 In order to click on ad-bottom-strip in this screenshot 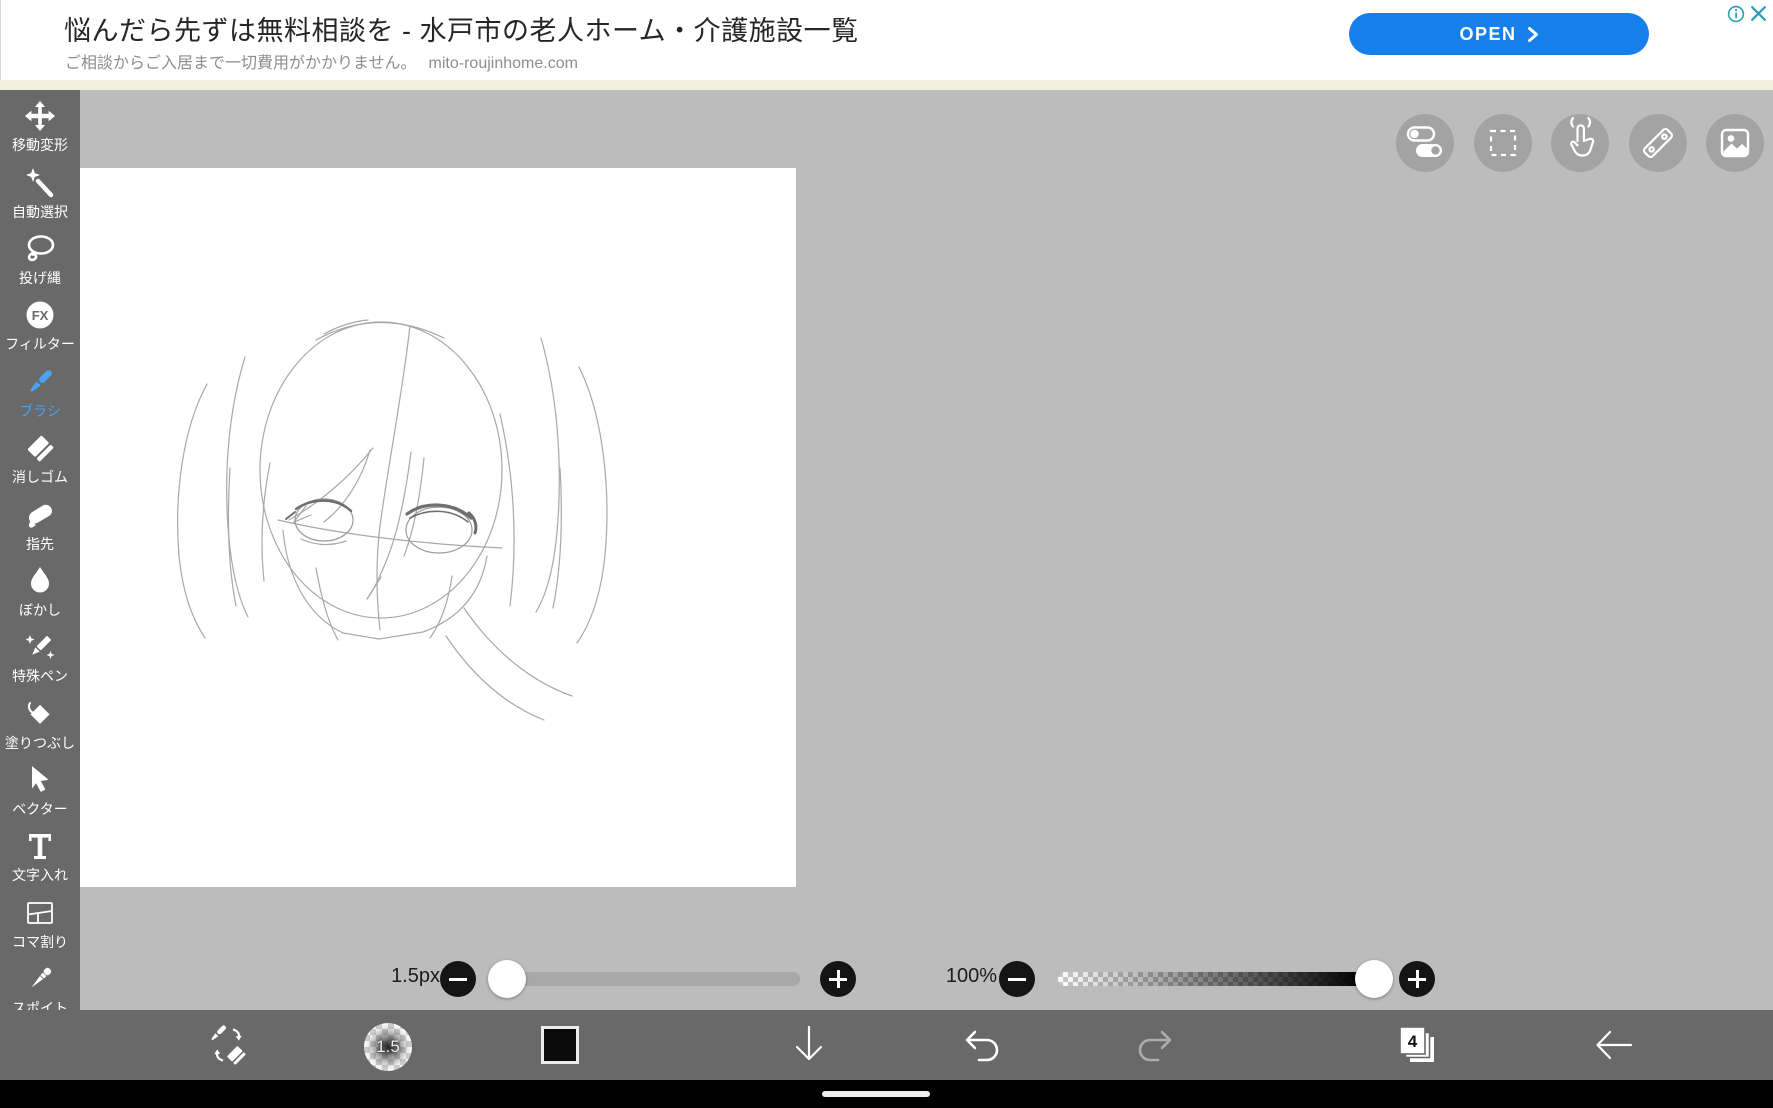, I will do `click(886, 85)`.